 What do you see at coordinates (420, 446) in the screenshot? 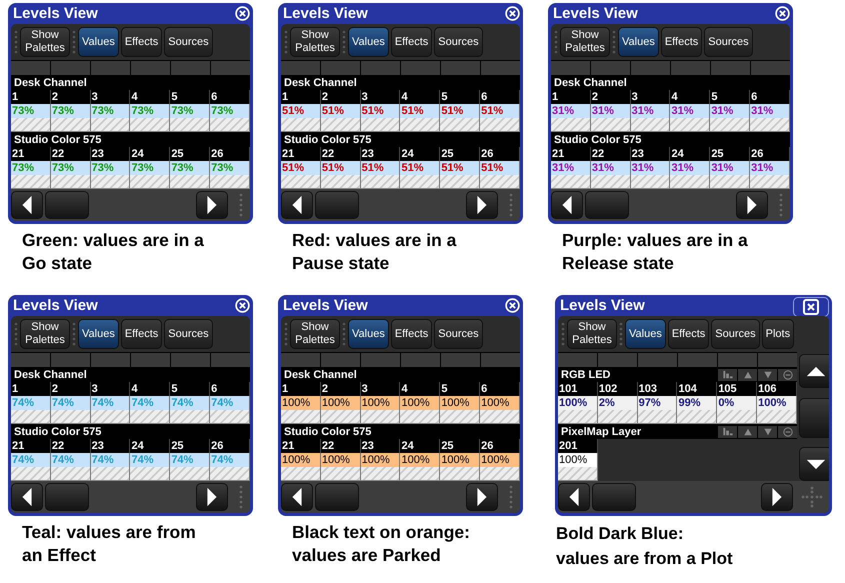
I see `channel-number: 24` at bounding box center [420, 446].